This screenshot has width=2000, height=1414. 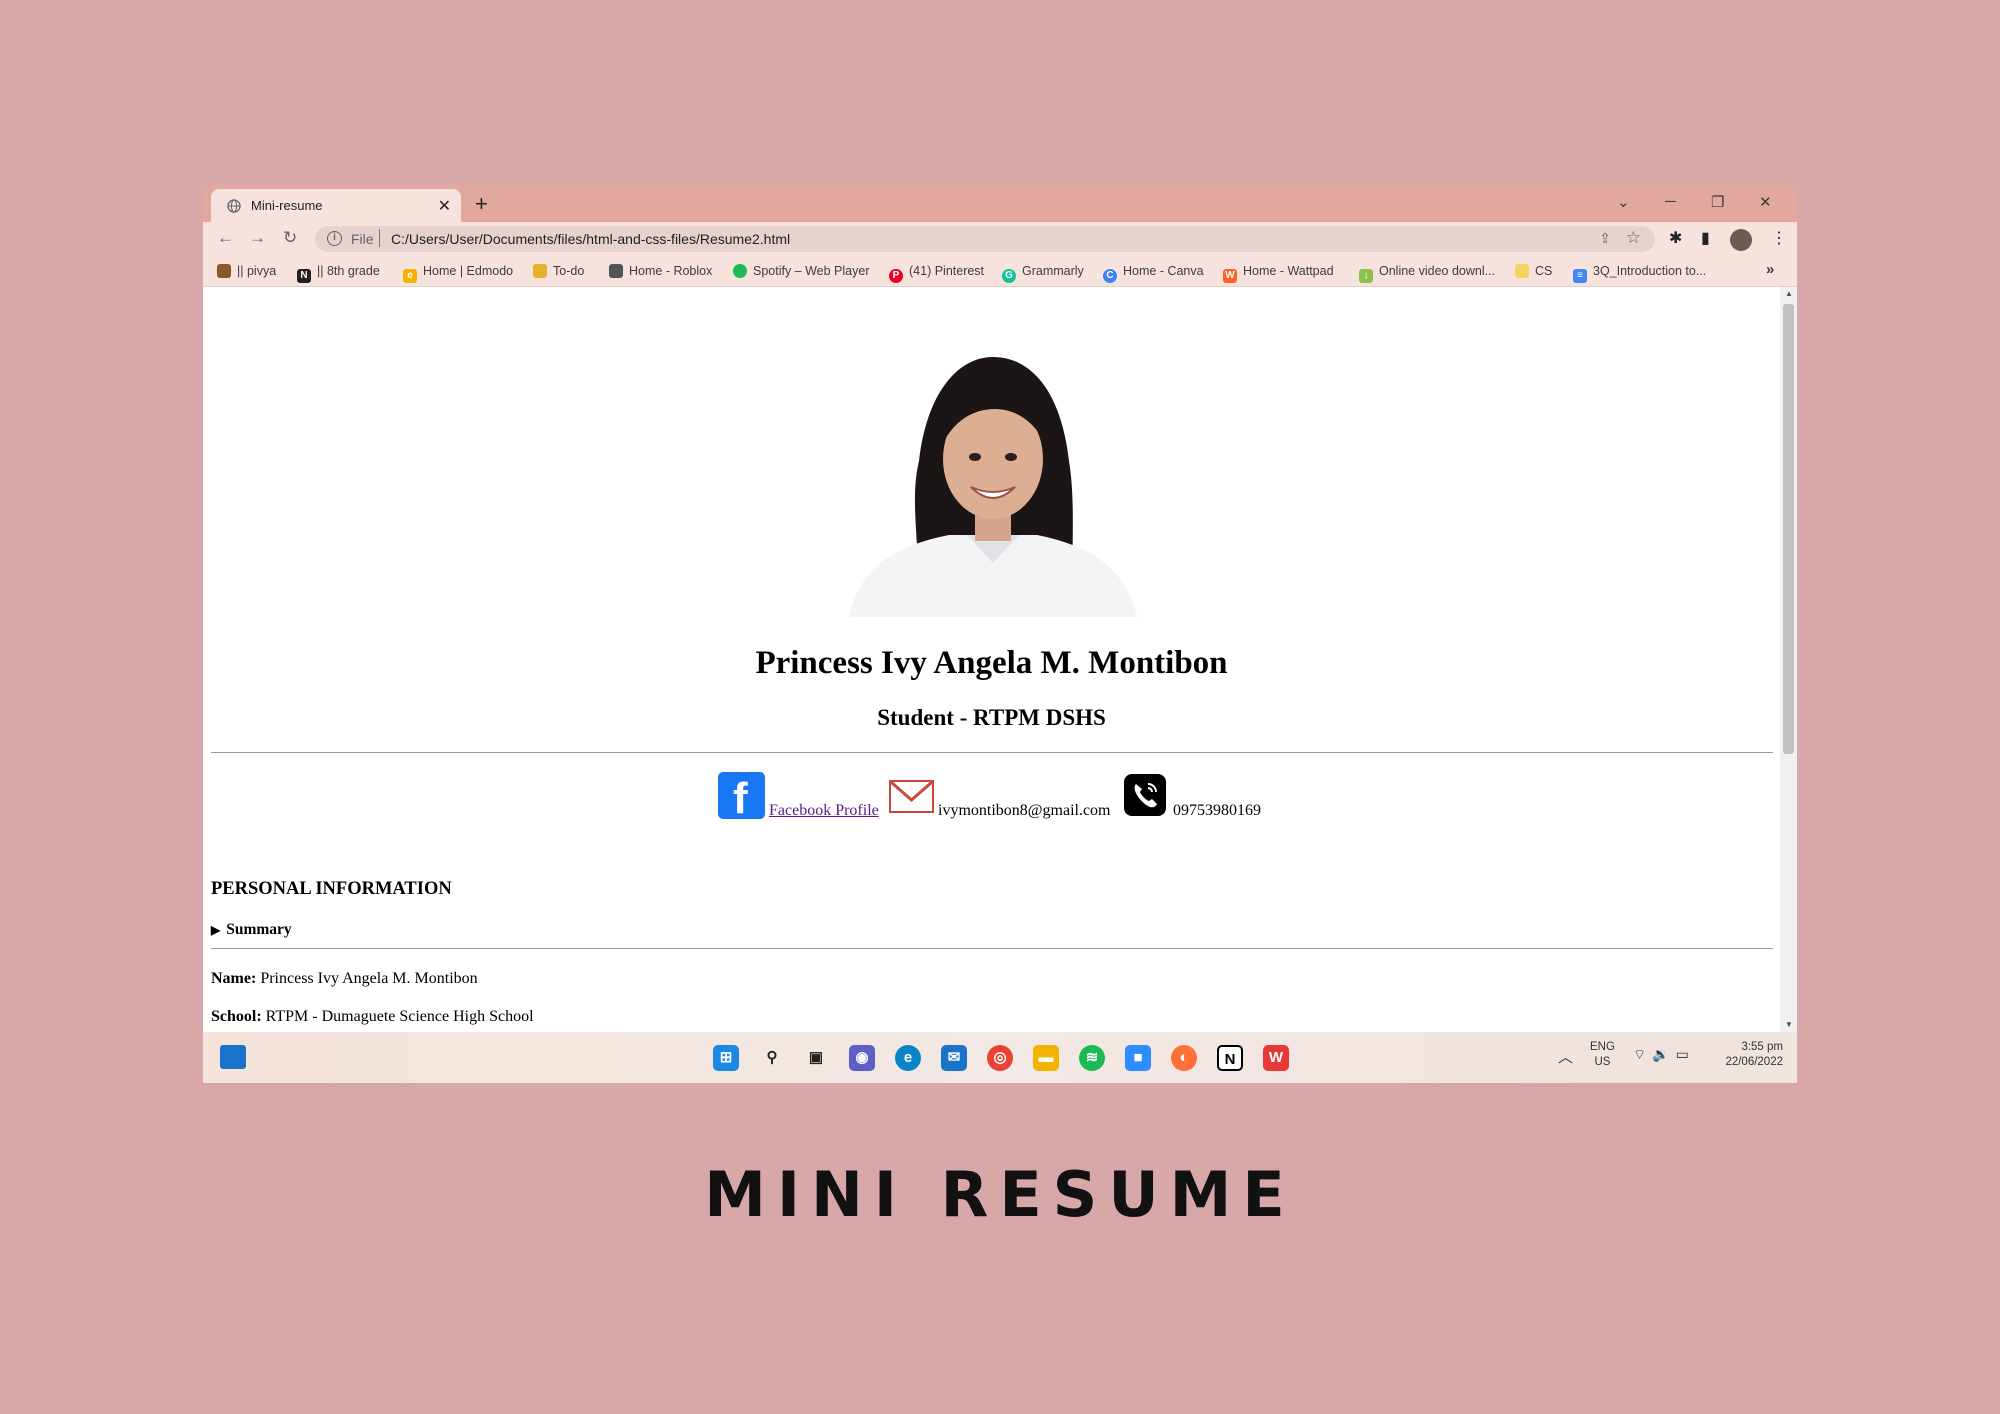 I want to click on bookmark-folder: CS, so click(x=1533, y=271).